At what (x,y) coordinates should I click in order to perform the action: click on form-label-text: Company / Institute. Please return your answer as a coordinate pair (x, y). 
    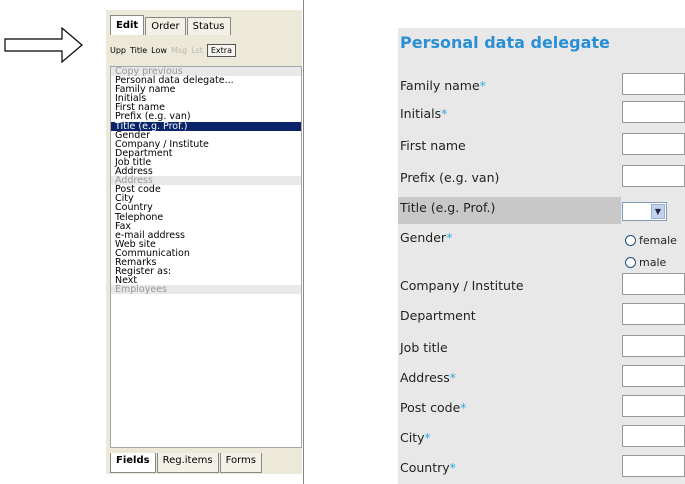
    Looking at the image, I should click on (462, 285).